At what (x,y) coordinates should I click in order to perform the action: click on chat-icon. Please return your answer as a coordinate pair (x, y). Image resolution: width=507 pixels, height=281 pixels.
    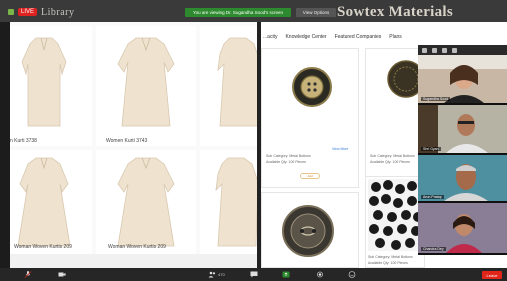
    Looking at the image, I should click on (254, 274).